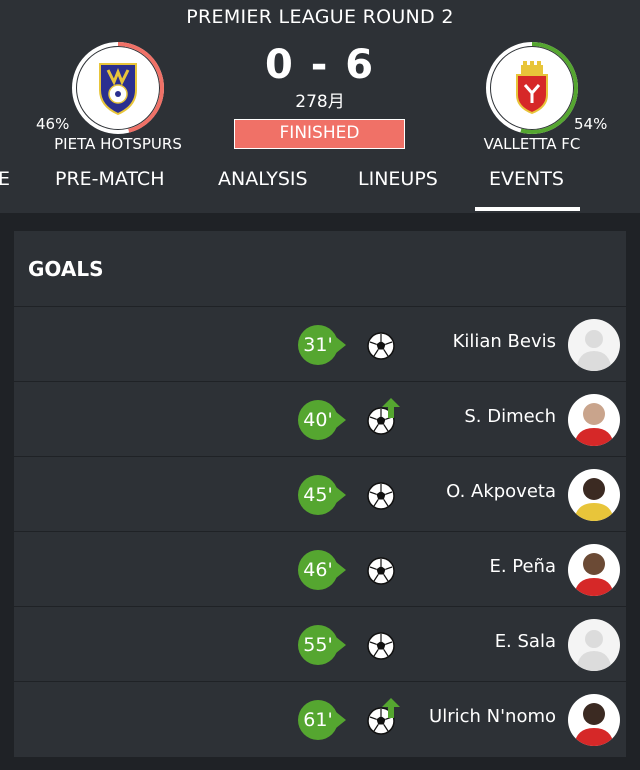 This screenshot has width=640, height=770. Describe the element at coordinates (263, 179) in the screenshot. I see `tab-analysis: ANALYSIS` at that location.